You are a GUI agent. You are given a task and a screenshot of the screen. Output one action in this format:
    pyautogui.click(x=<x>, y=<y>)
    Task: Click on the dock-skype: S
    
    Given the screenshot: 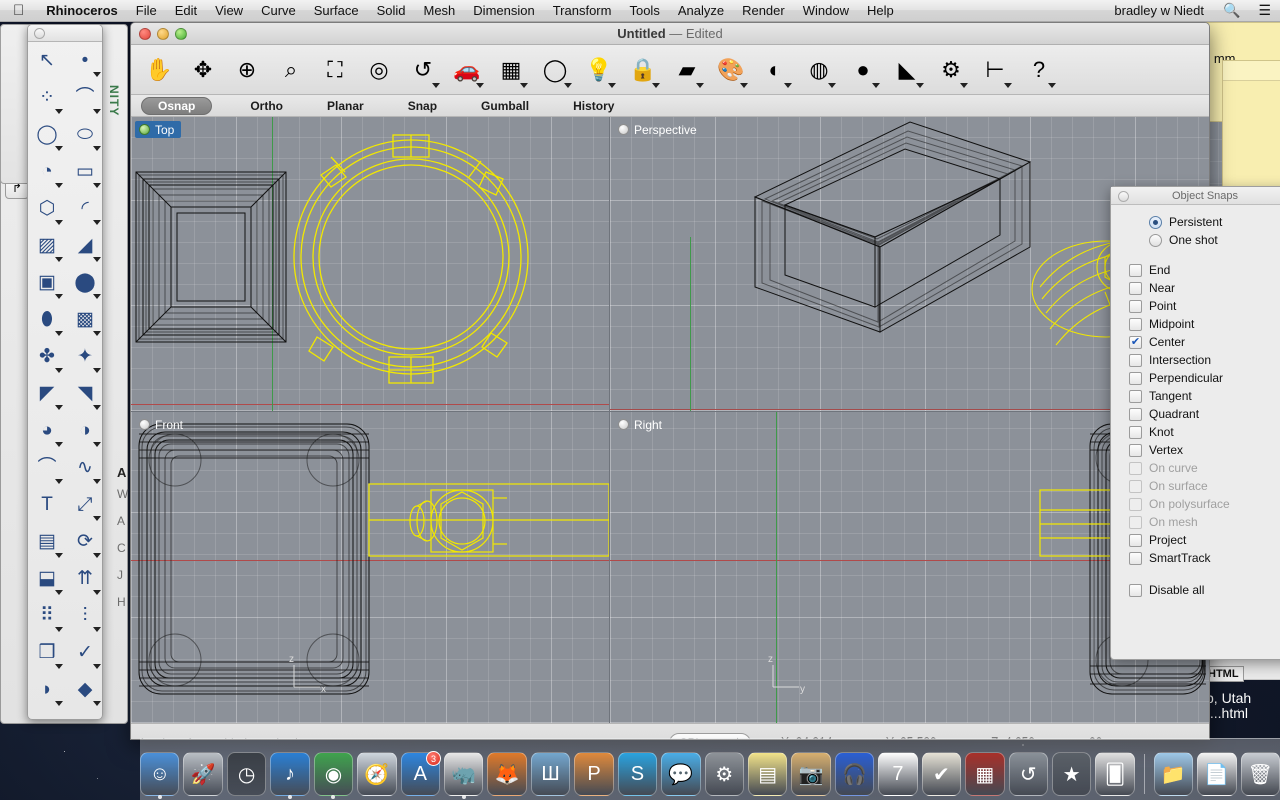 What is the action you would take?
    pyautogui.click(x=637, y=774)
    